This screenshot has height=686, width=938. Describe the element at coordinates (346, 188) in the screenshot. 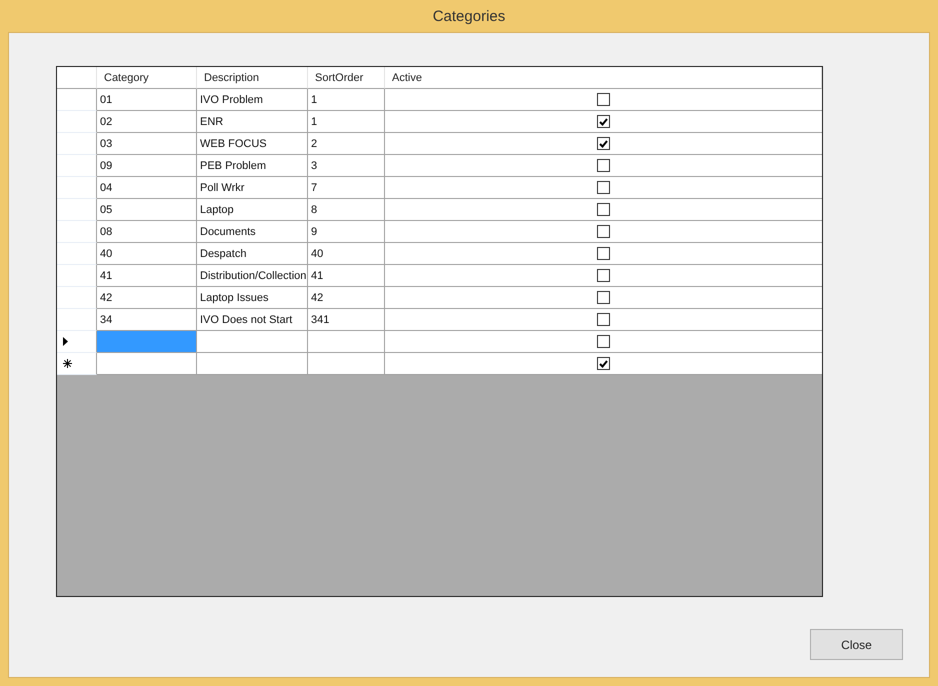

I see `table-cell: 7` at that location.